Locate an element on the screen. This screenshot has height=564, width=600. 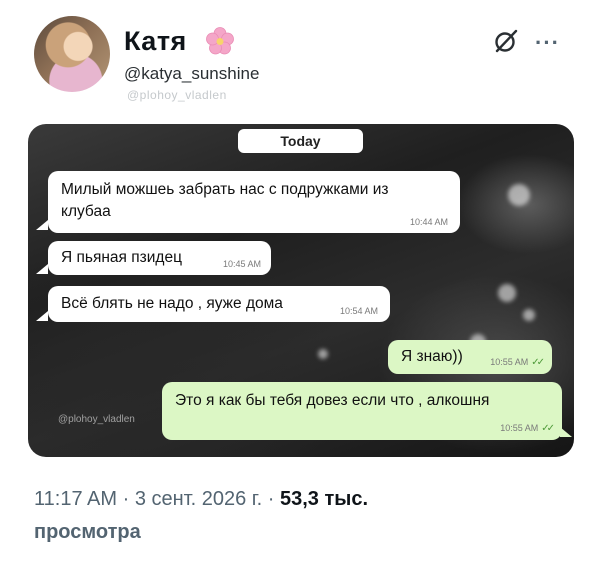
message-text: Я знаю)) is located at coordinates (432, 356).